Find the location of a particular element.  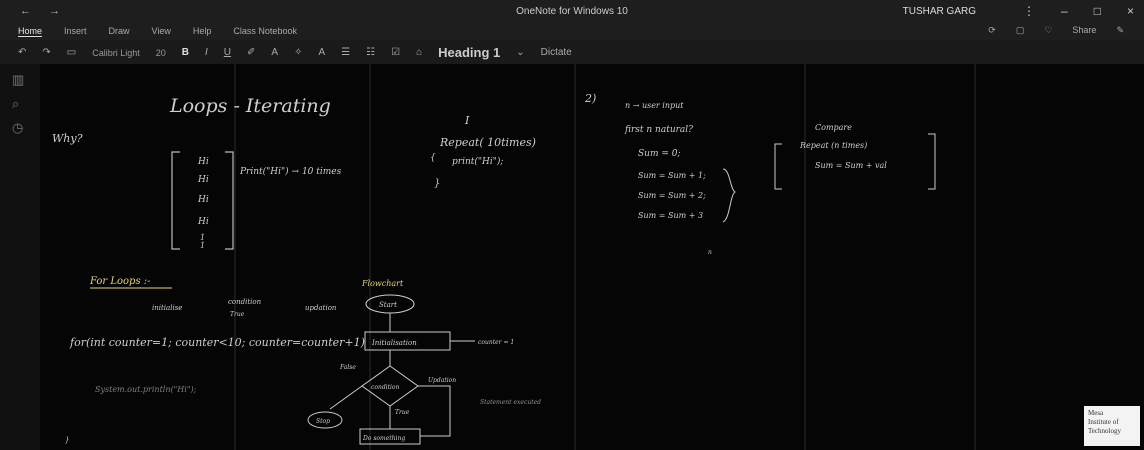

first-natural-note: first n natural? is located at coordinates (658, 130).